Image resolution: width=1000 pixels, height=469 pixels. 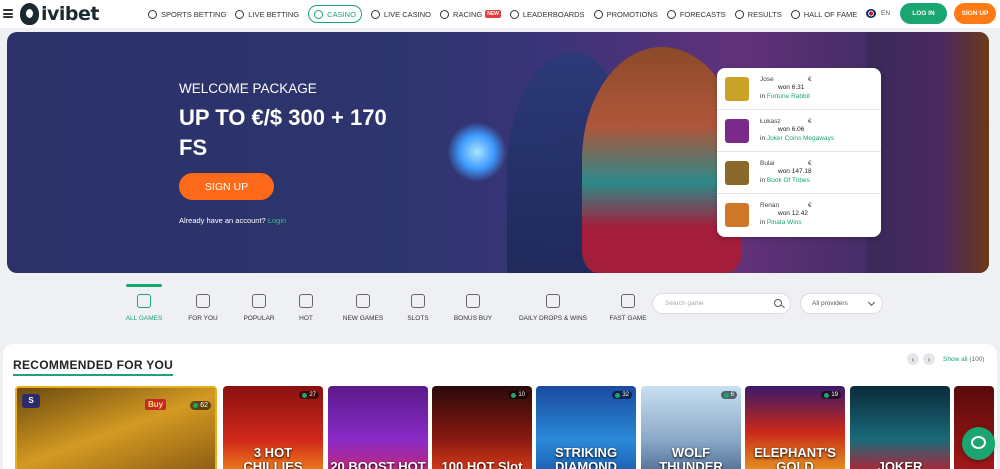 What do you see at coordinates (418, 301) in the screenshot?
I see `cherries-icon` at bounding box center [418, 301].